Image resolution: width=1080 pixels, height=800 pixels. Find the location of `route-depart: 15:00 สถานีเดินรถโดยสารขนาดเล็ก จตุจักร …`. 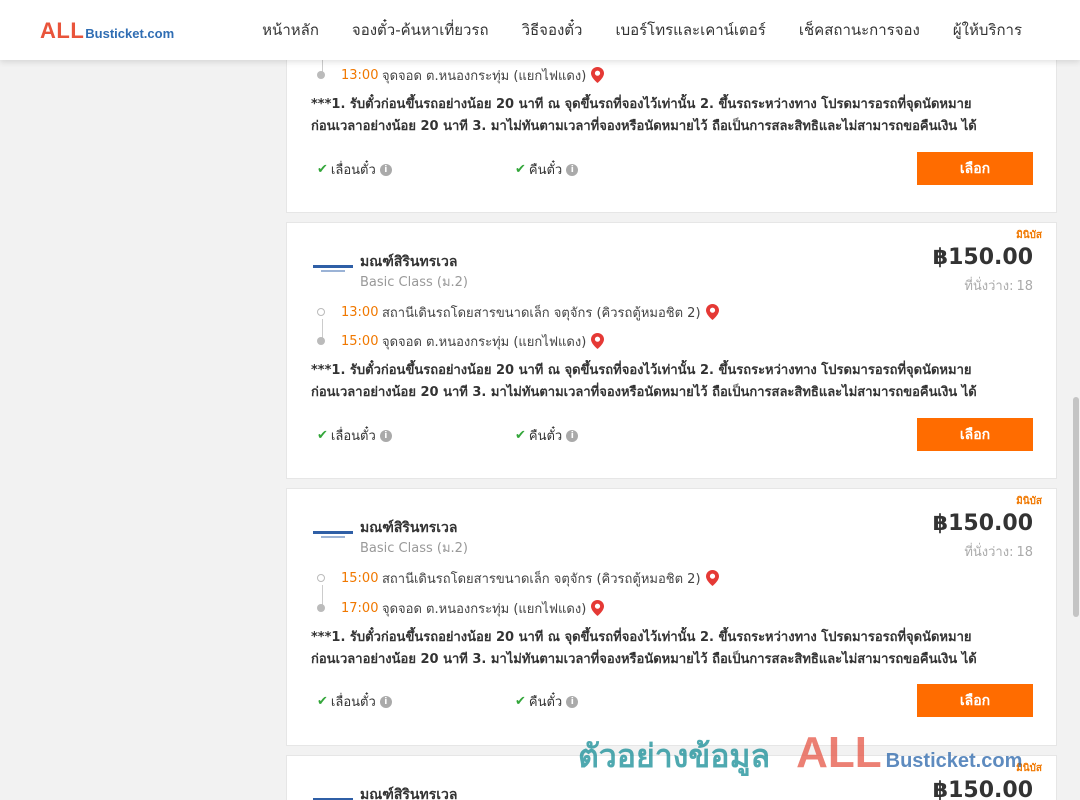

route-depart: 15:00 สถานีเดินรถโดยสารขนาดเล็ก จตุจักร … is located at coordinates (661, 578).